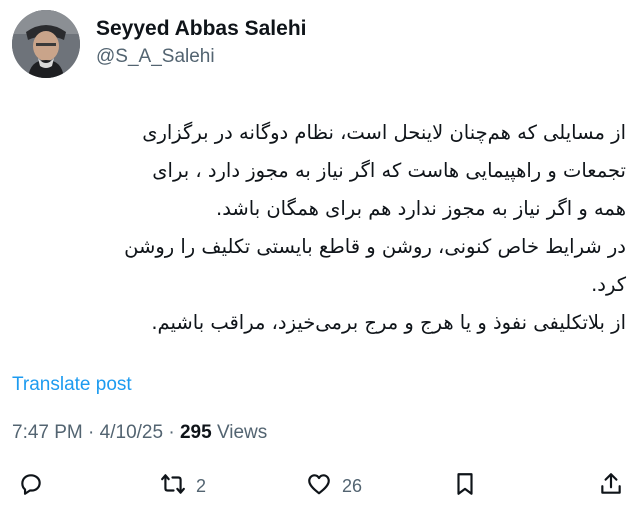  I want to click on retweet-icon, so click(173, 486).